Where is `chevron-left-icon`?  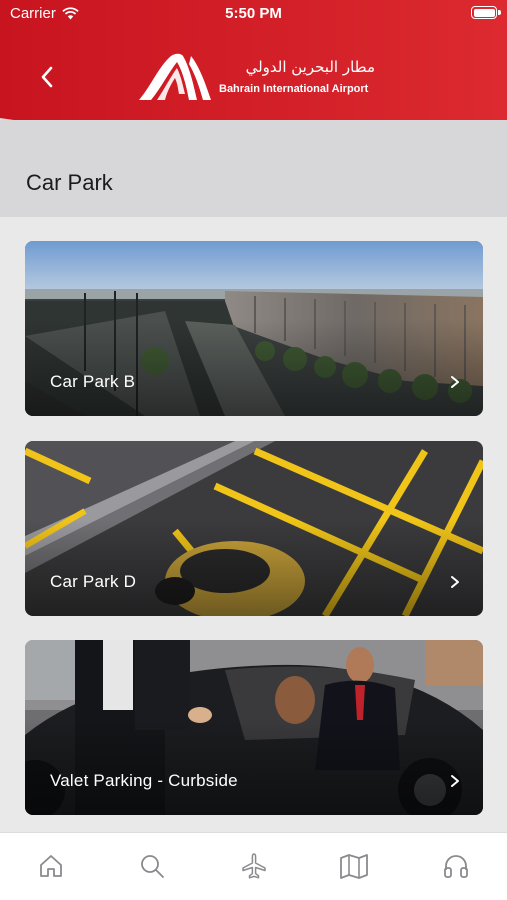 chevron-left-icon is located at coordinates (47, 77).